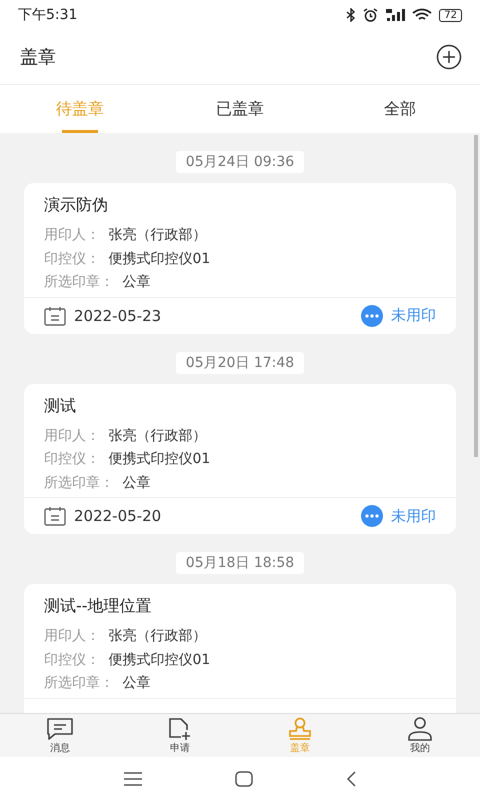 This screenshot has width=480, height=800. I want to click on record-title: 演示防伪, so click(76, 205).